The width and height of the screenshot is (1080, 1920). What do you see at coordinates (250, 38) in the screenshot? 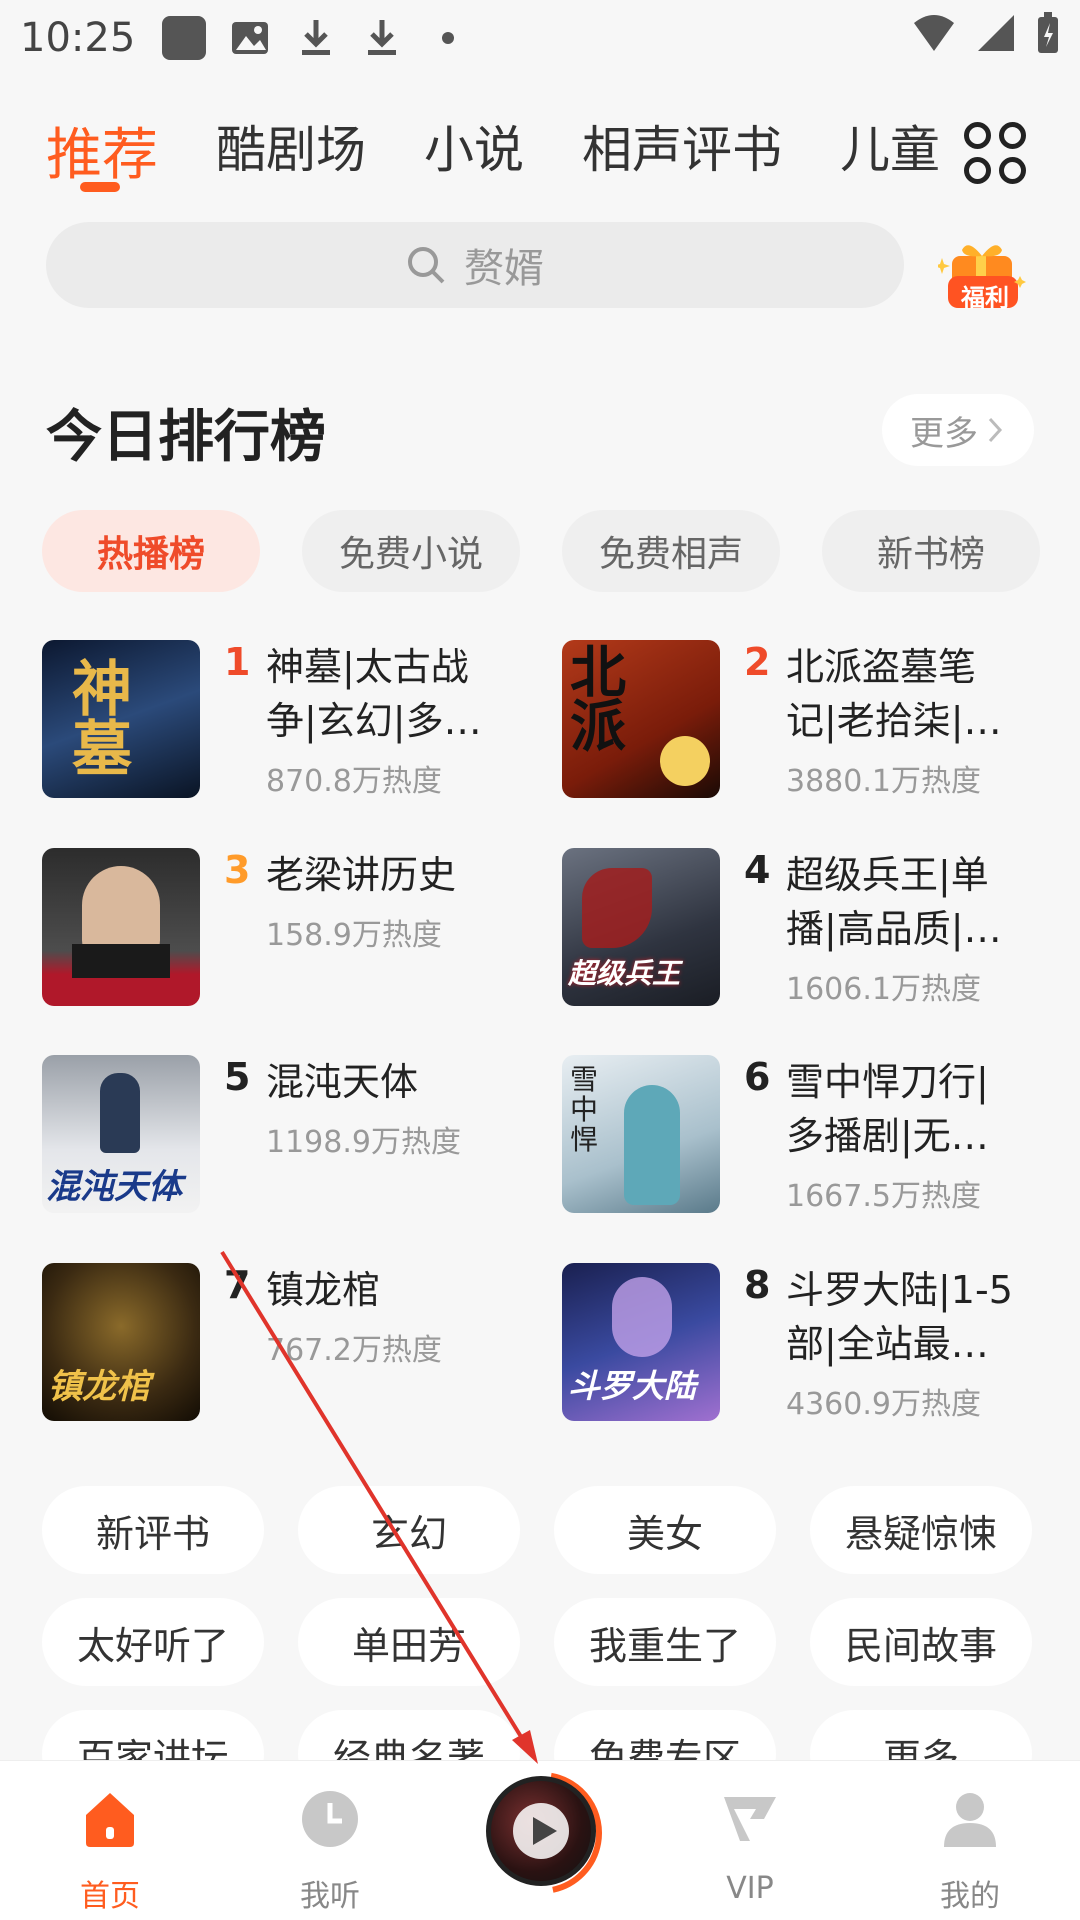
I see `image-notification-icon` at bounding box center [250, 38].